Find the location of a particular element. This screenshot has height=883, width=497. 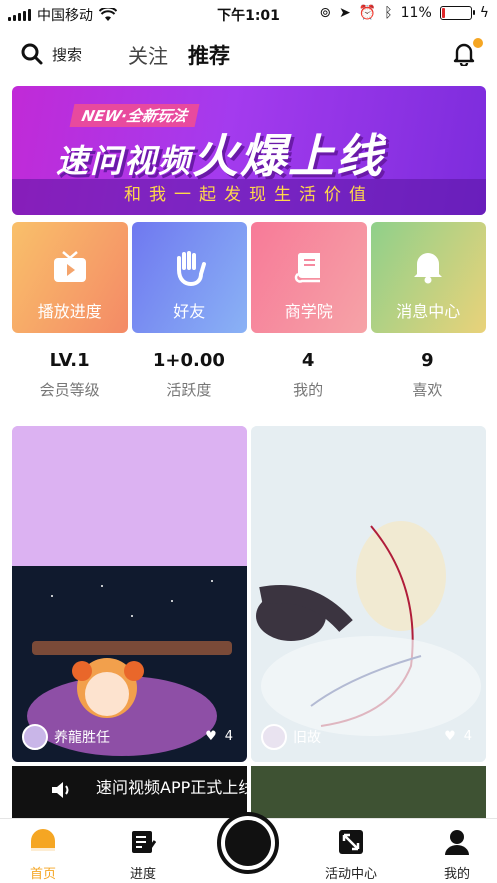

tile-label: 商学院 is located at coordinates (308, 311).